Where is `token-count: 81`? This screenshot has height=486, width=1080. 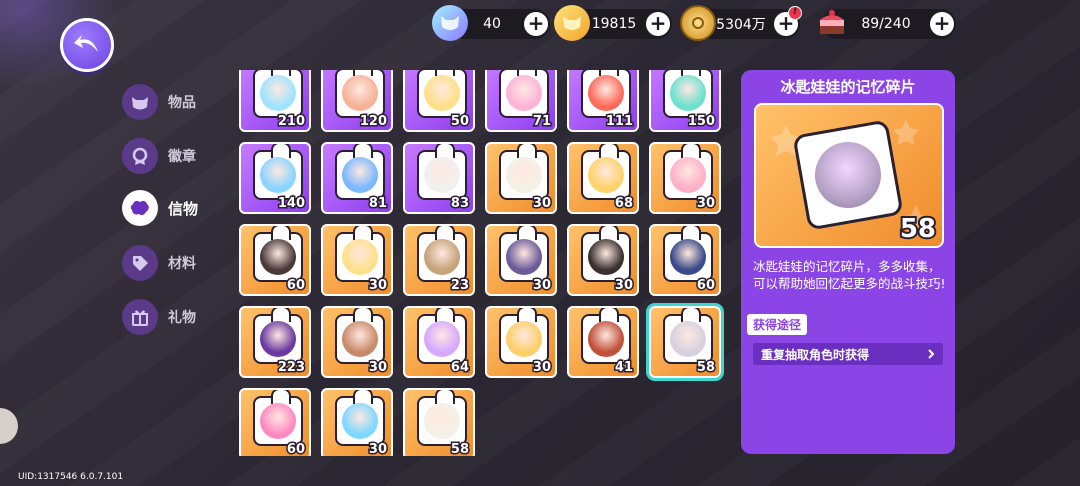
token-count: 81 is located at coordinates (377, 204).